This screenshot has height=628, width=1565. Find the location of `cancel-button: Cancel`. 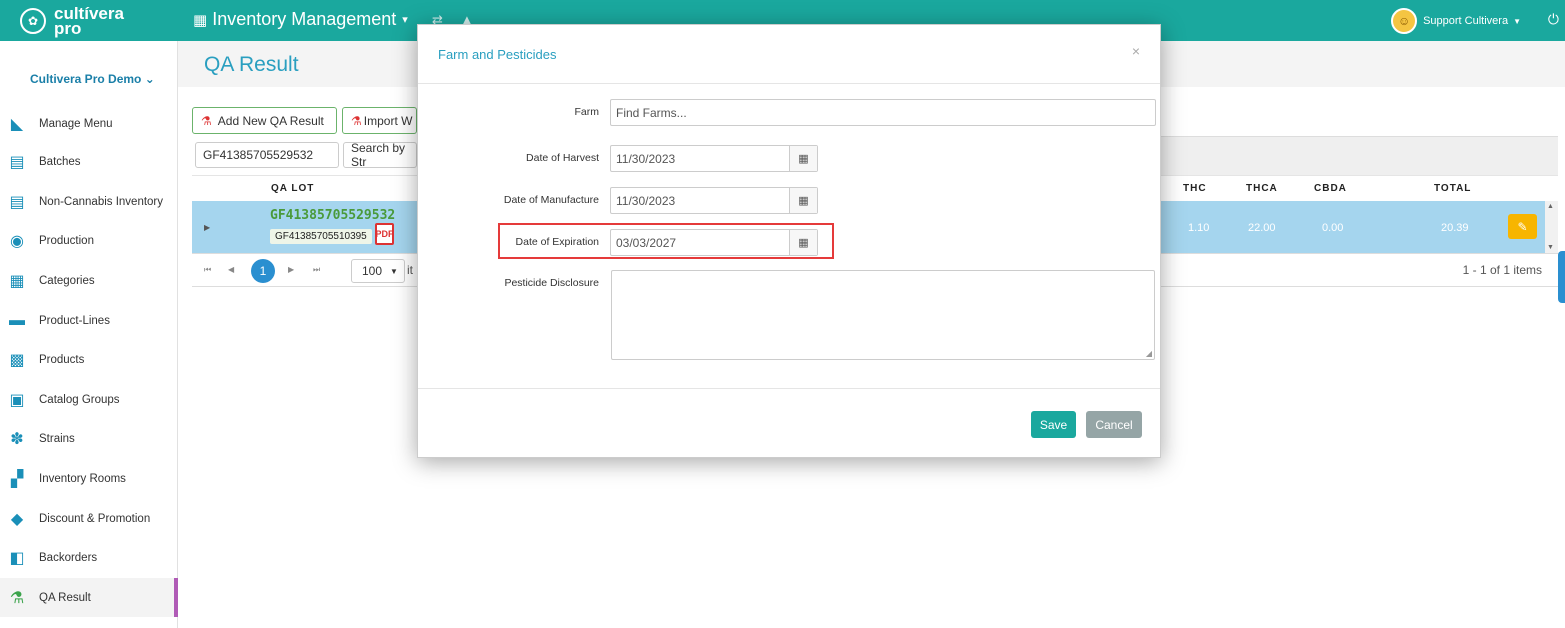

cancel-button: Cancel is located at coordinates (1114, 424).